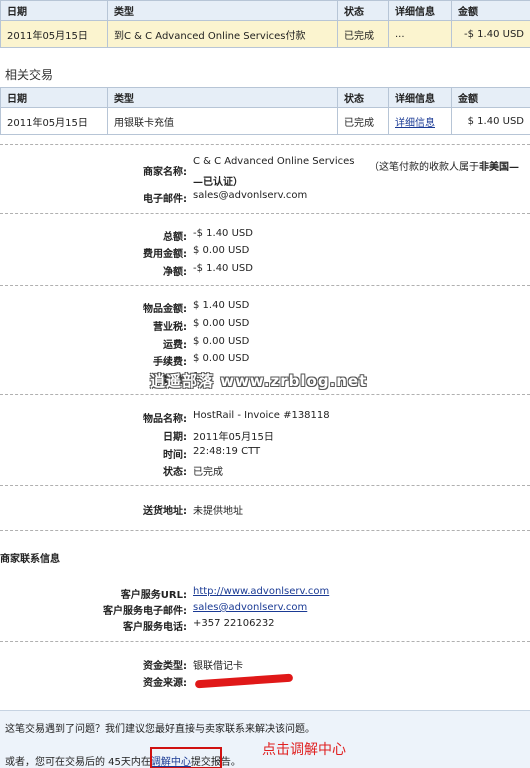 This screenshot has width=530, height=768. Describe the element at coordinates (244, 681) in the screenshot. I see `redaction-scribble` at that location.